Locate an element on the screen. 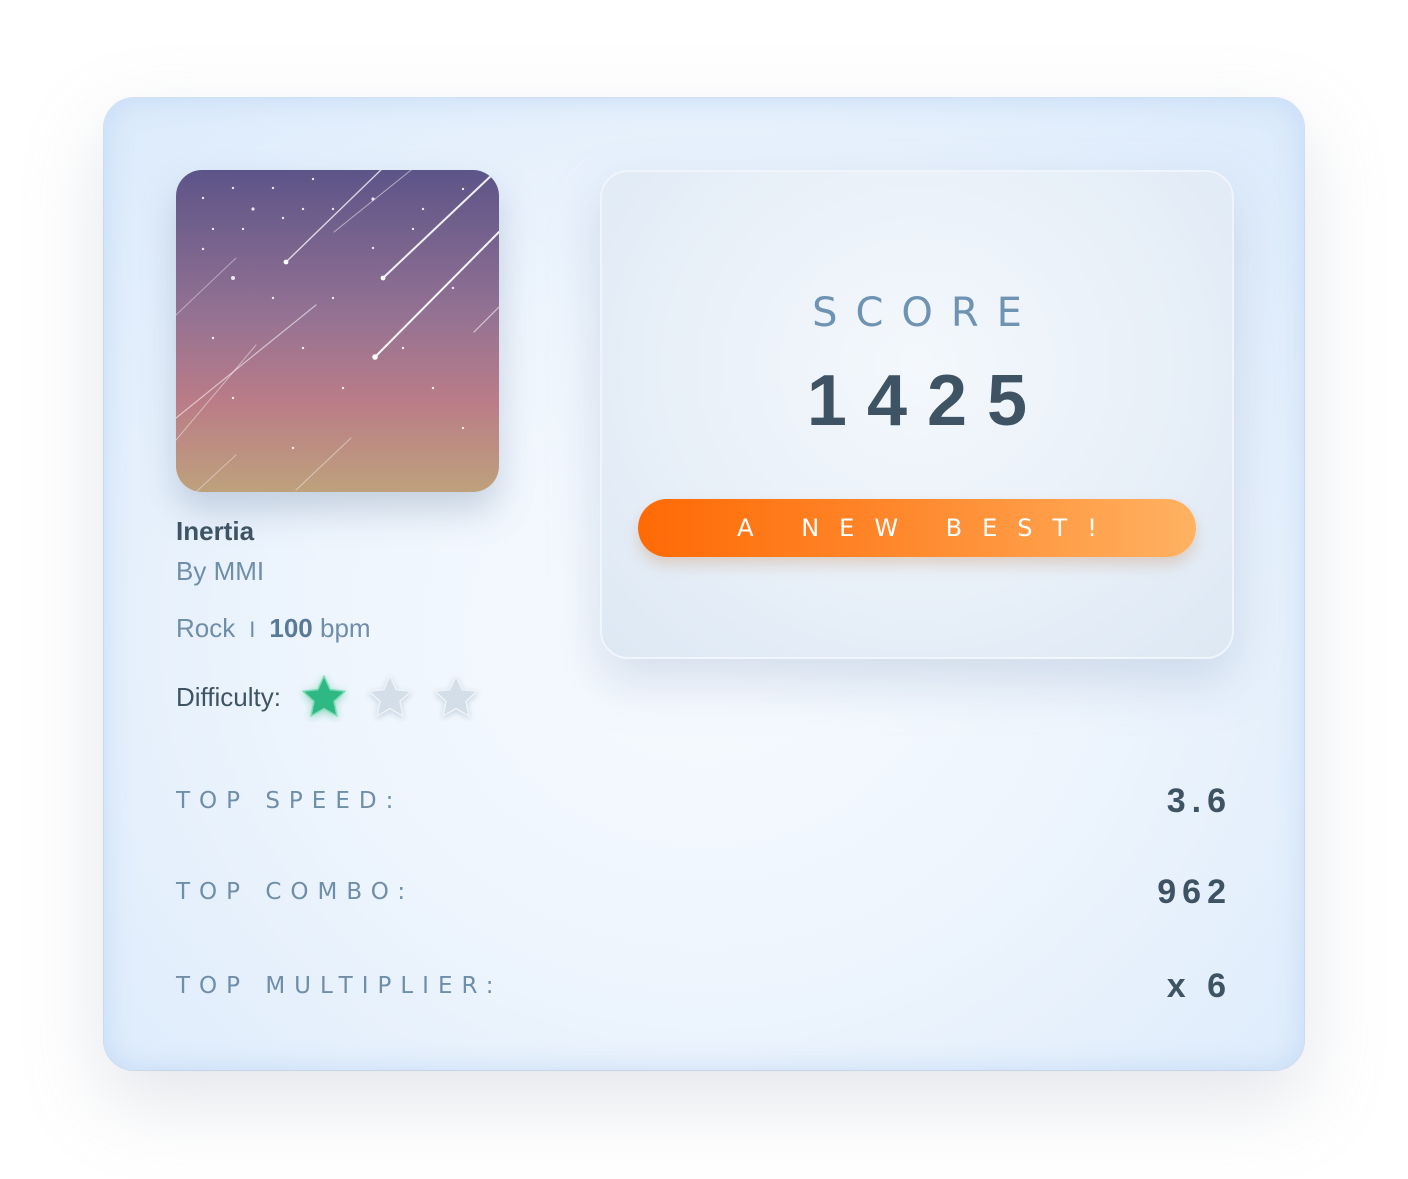 The image size is (1408, 1179). song-genre: Rock is located at coordinates (206, 628).